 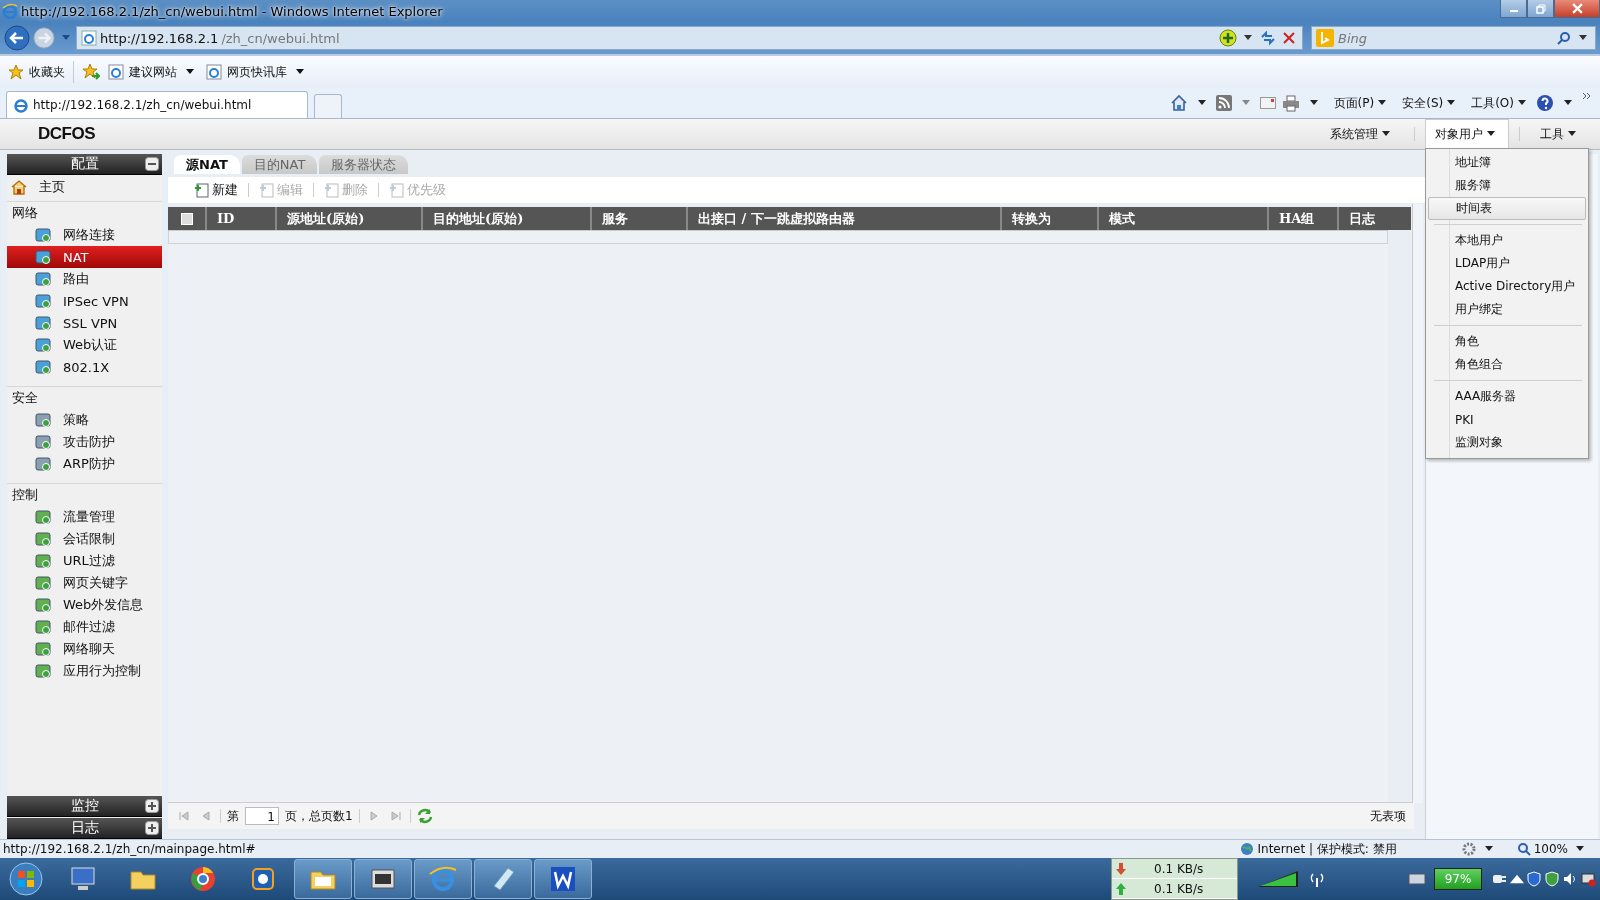 What do you see at coordinates (1507, 162) in the screenshot?
I see `menu-item: 地址簿` at bounding box center [1507, 162].